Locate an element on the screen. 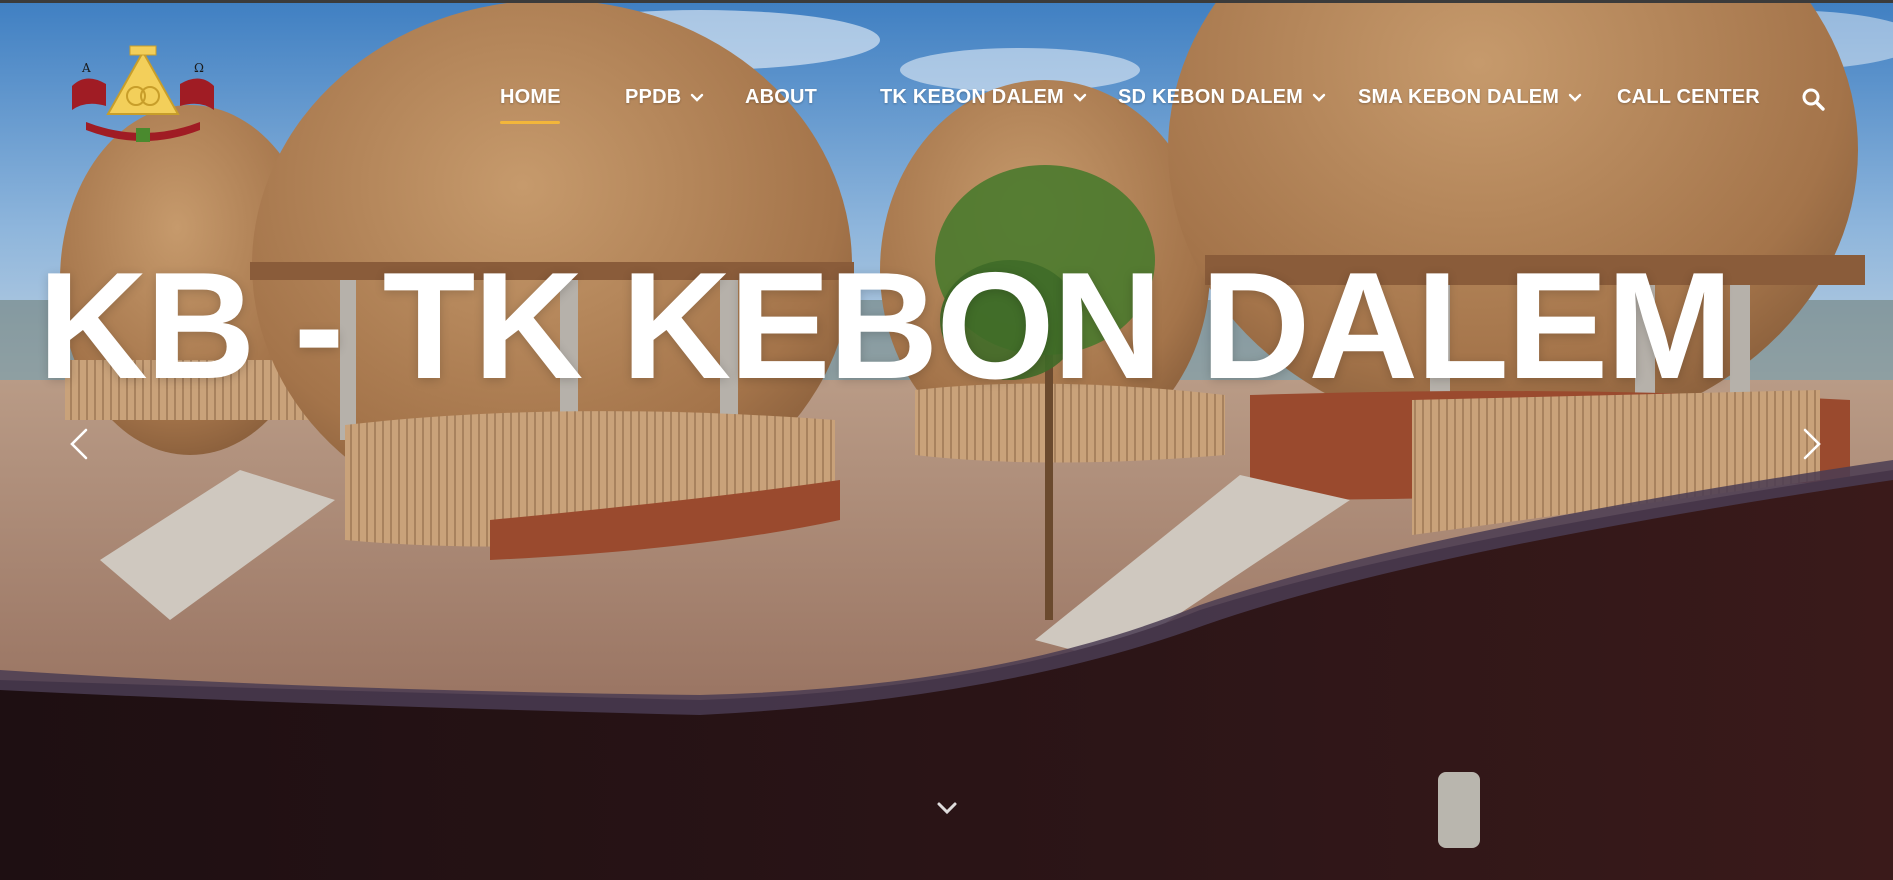 This screenshot has height=880, width=1893. nav-item-tk-kebon-dalem: TK KEBON DALEM is located at coordinates (984, 97).